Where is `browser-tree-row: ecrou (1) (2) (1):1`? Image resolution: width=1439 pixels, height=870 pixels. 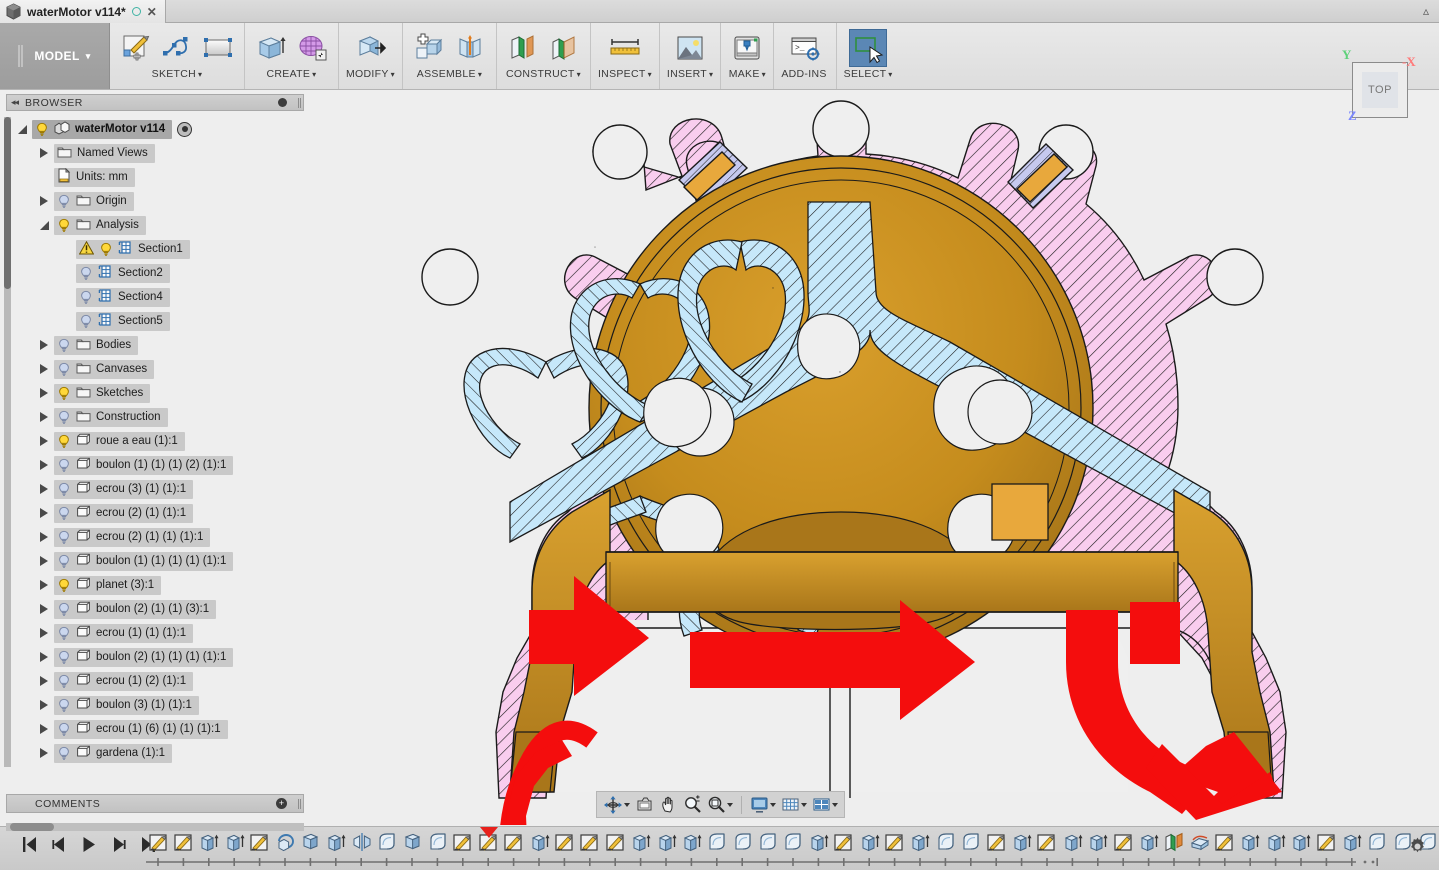
browser-tree-row: ecrou (1) (2) (1):1 is located at coordinates (155, 681).